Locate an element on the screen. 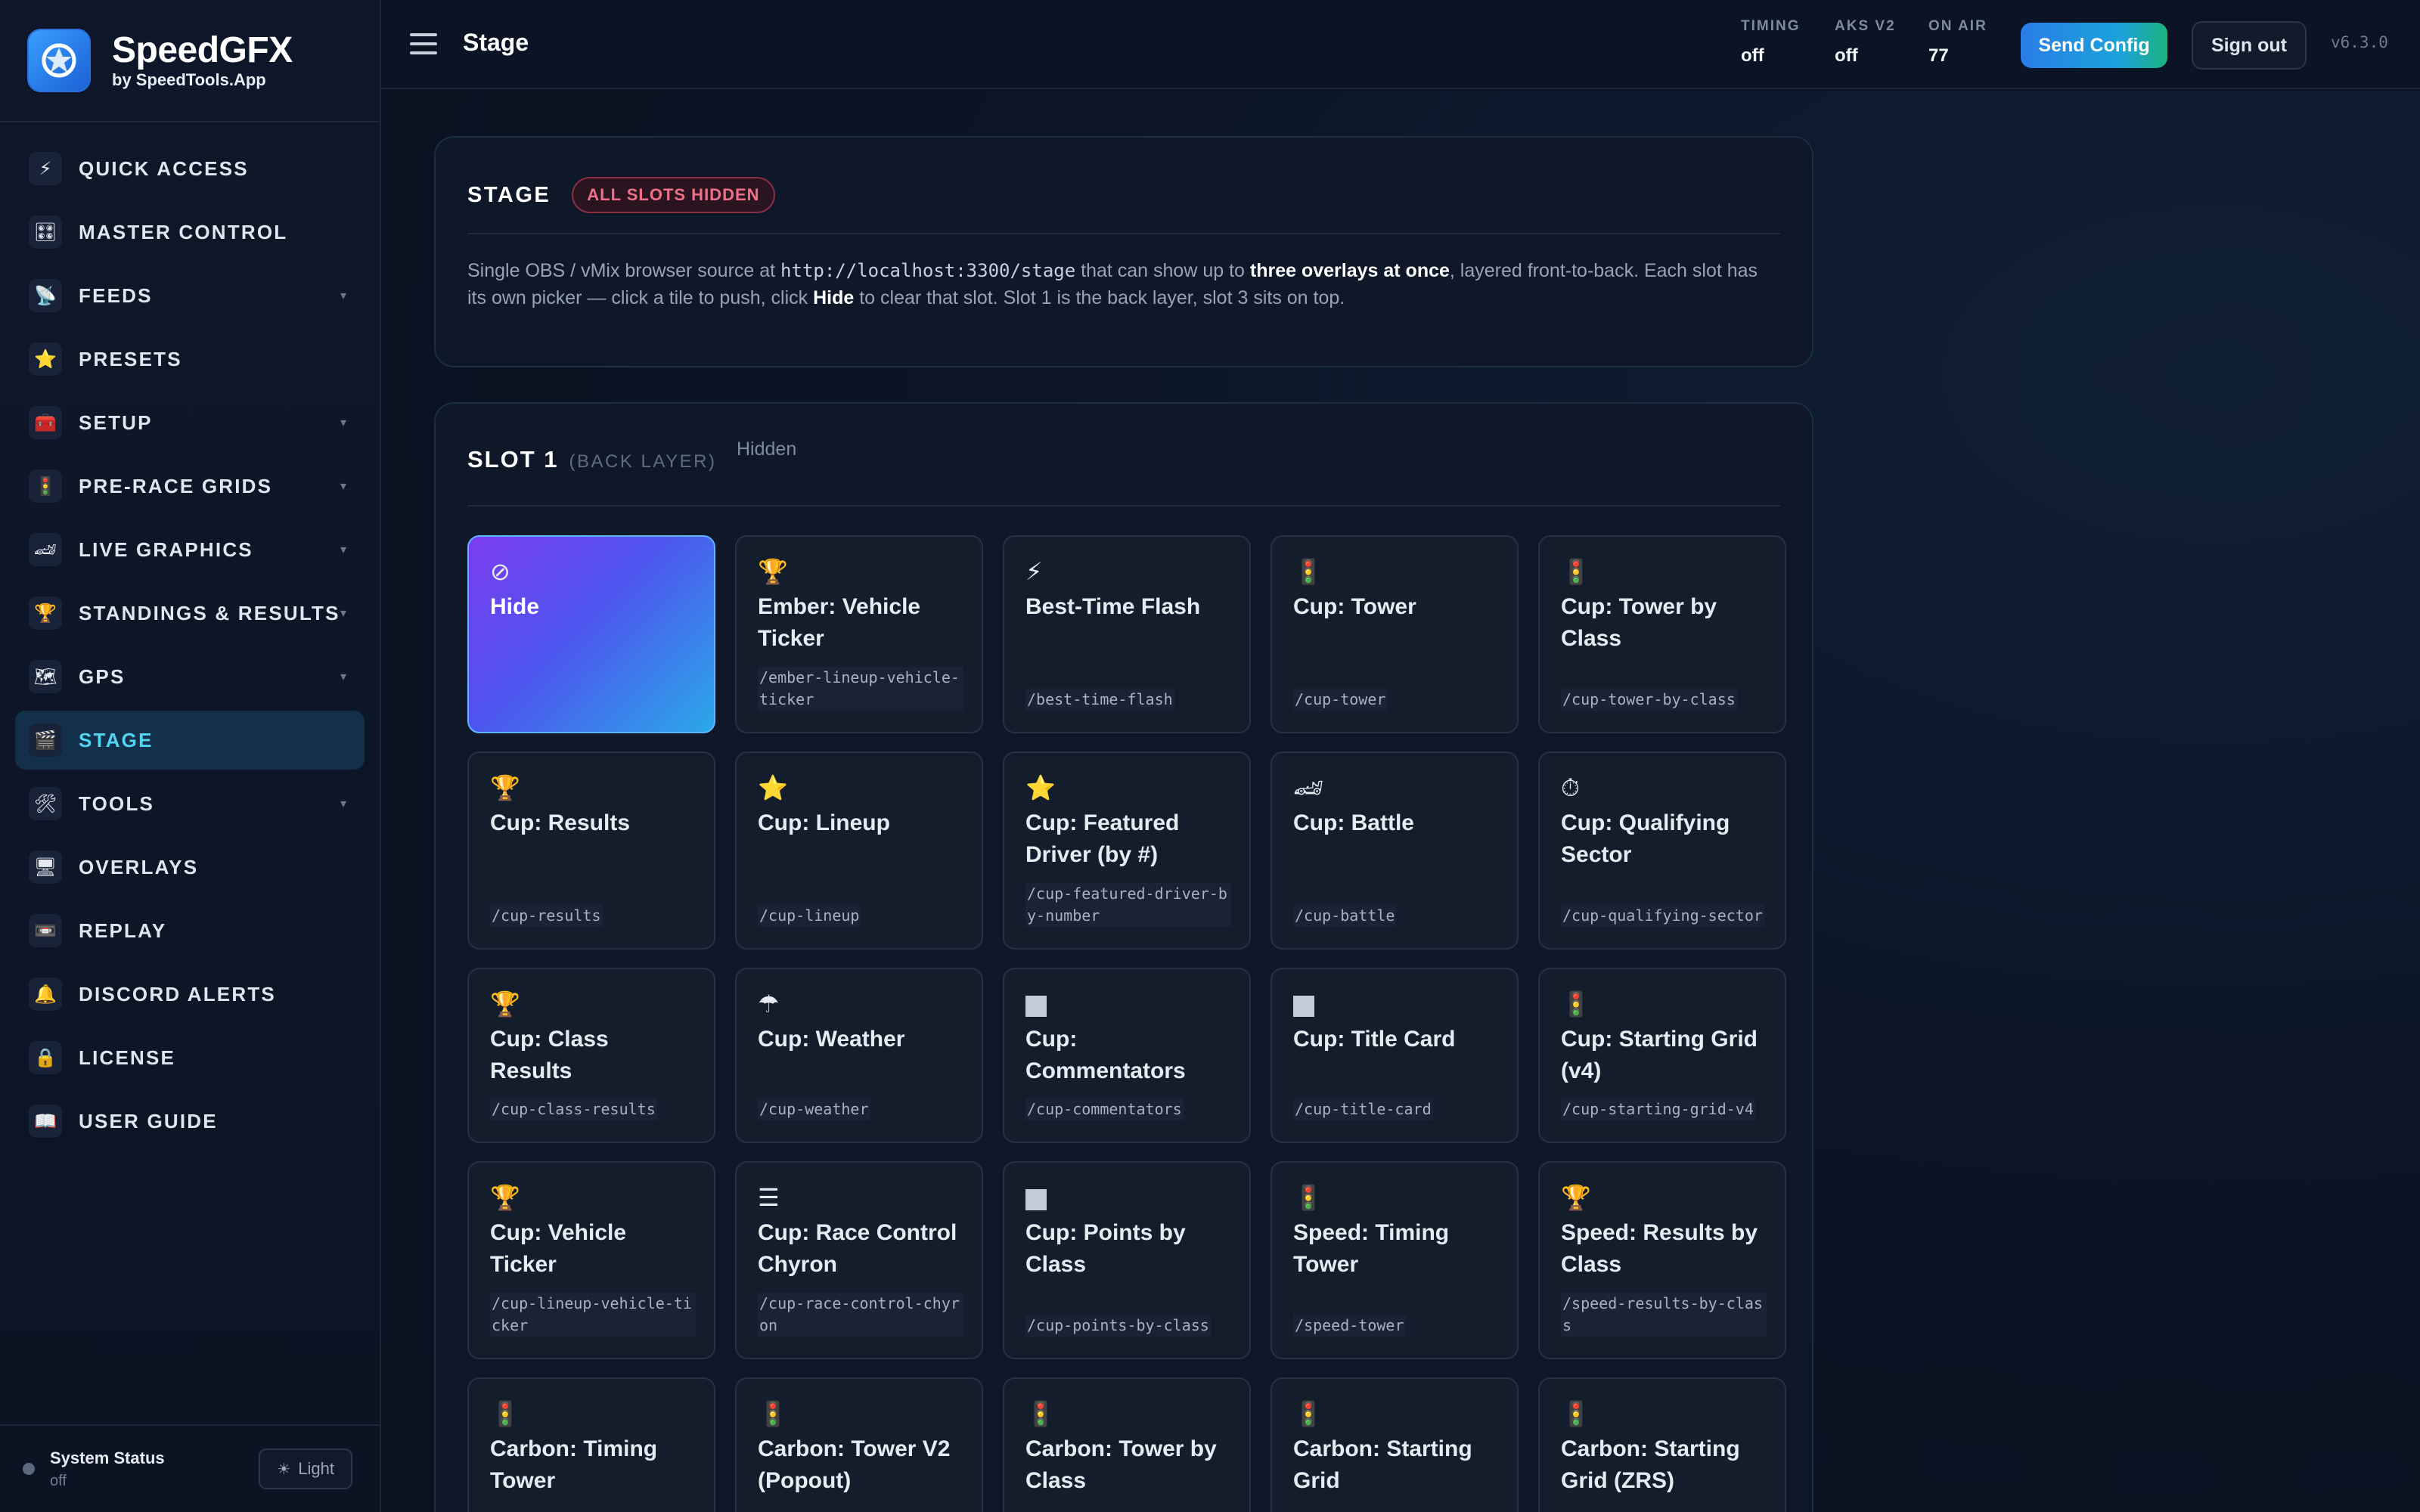 The image size is (2420, 1512). tile-name: Cup: Qualifying Sector is located at coordinates (1645, 838).